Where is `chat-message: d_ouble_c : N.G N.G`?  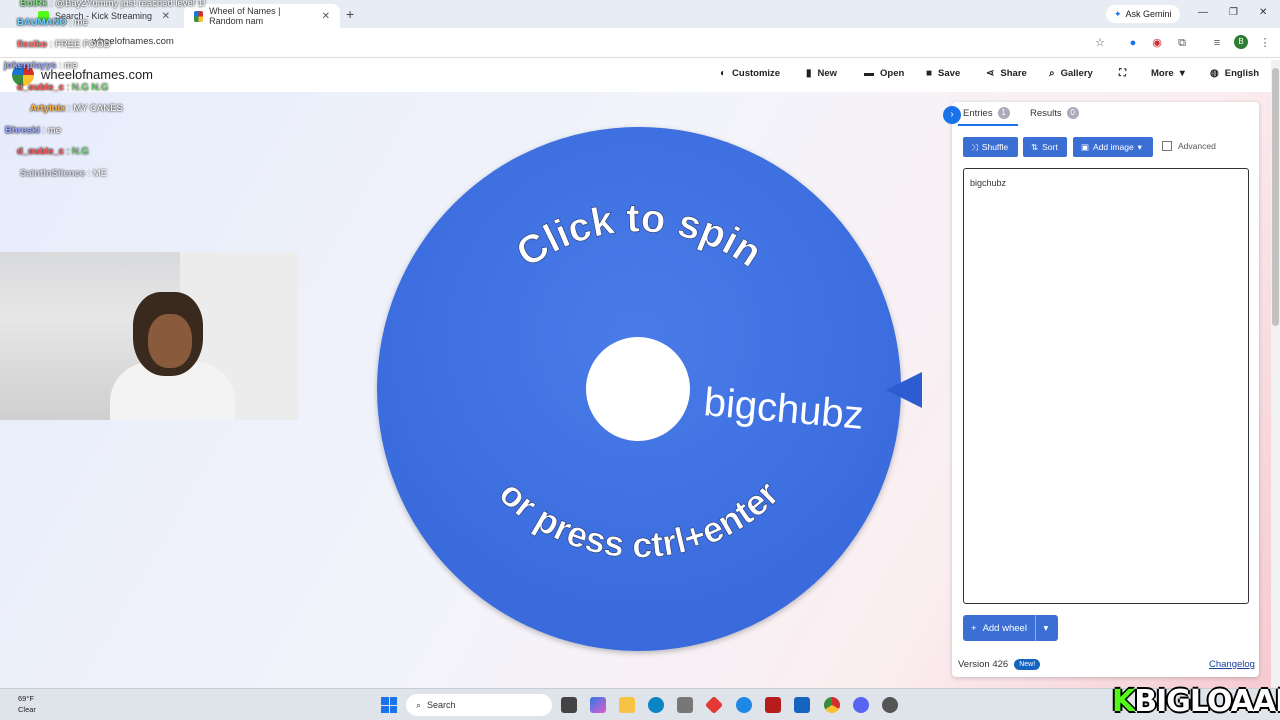 chat-message: d_ouble_c : N.G N.G is located at coordinates (62, 87).